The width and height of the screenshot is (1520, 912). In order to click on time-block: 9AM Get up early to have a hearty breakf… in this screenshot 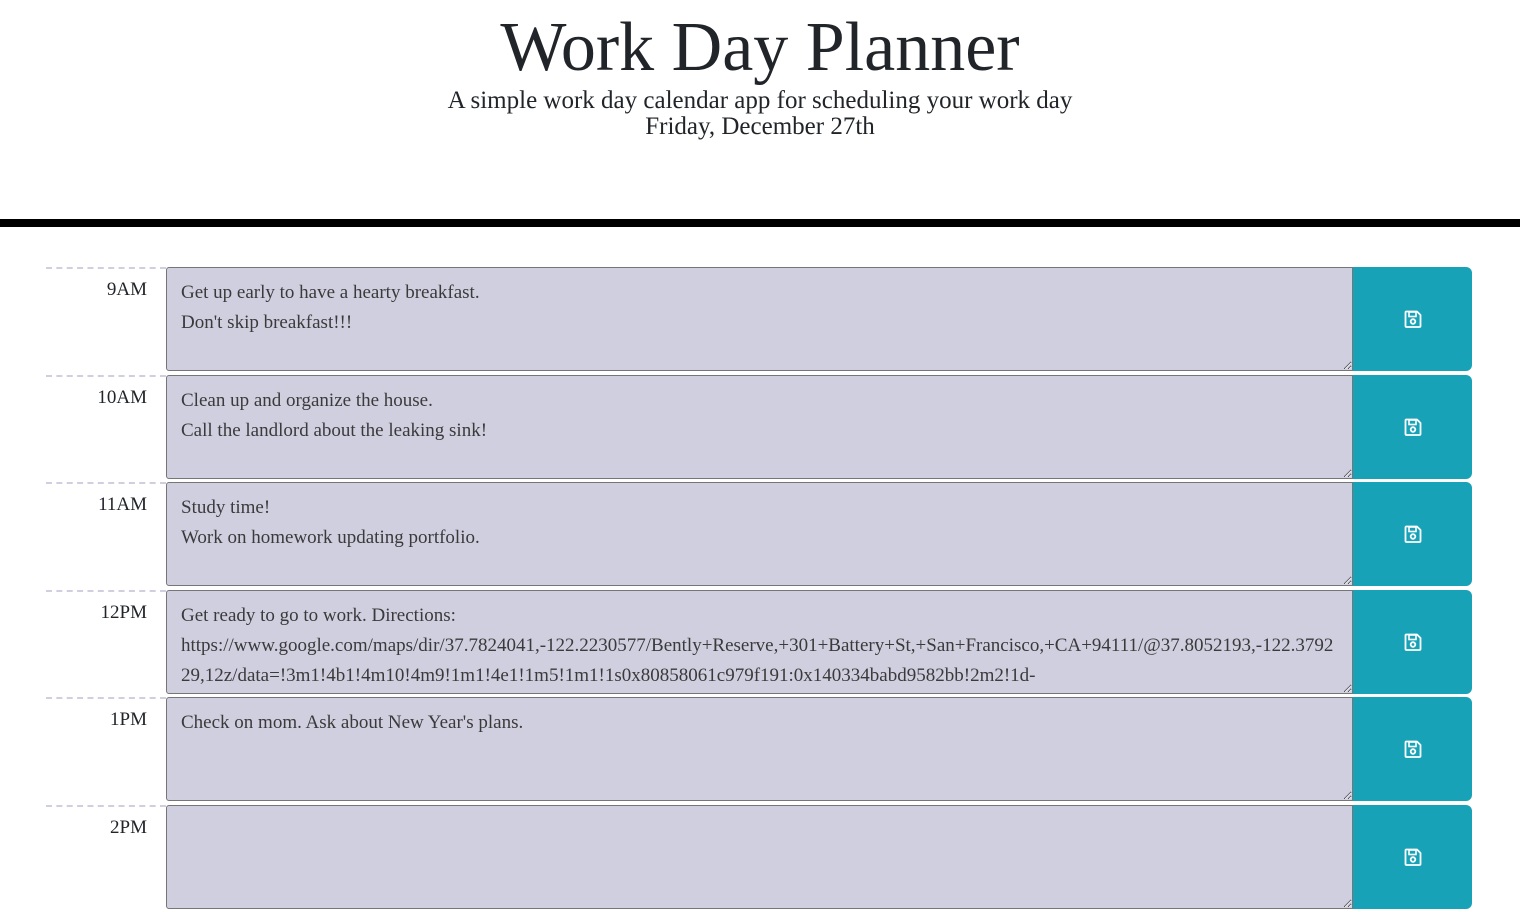, I will do `click(759, 319)`.